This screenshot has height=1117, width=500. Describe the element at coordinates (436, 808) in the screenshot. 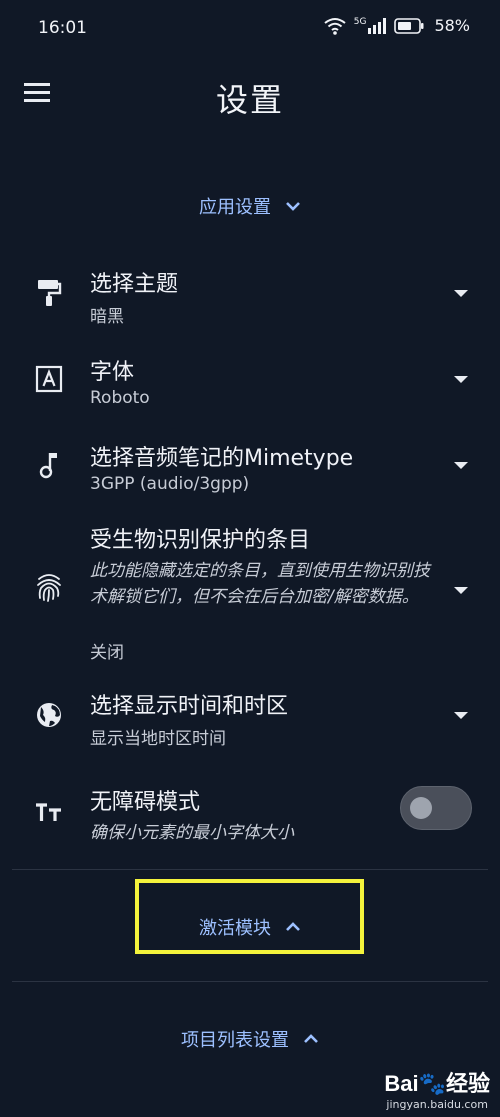

I see `accessibility-toggle` at that location.